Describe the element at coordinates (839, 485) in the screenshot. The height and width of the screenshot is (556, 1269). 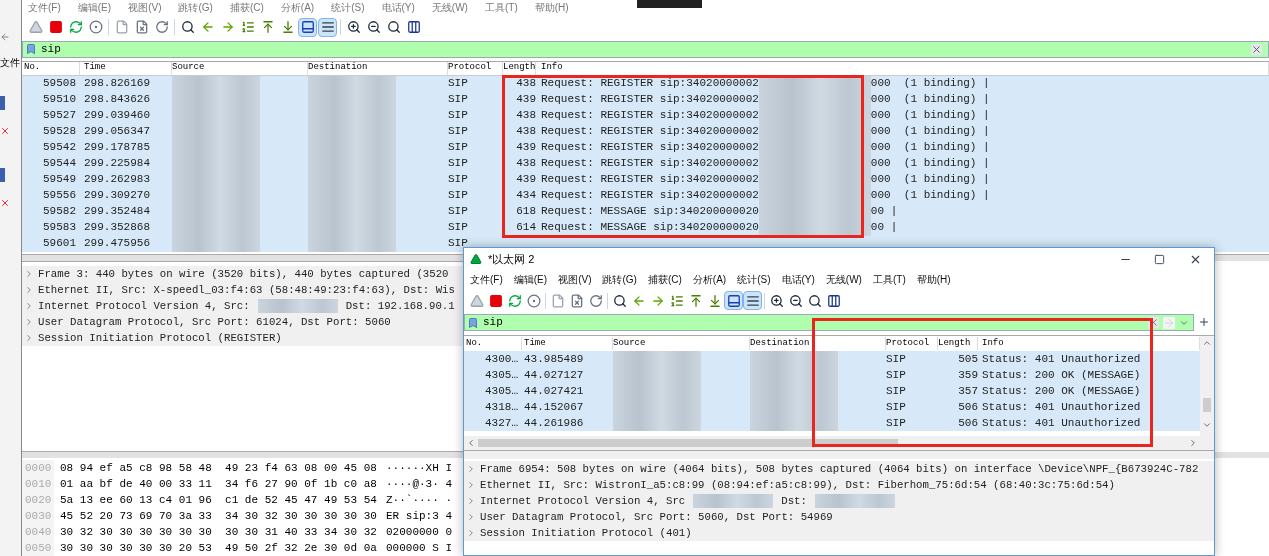
I see `detail-row: Ethernet II, Src: WistronI_a5:c8:99 (08:94:ef:a5:c8:99), Dst: Fiberhom_75:6d:54 (68:40:3c:75:6d:54)` at that location.